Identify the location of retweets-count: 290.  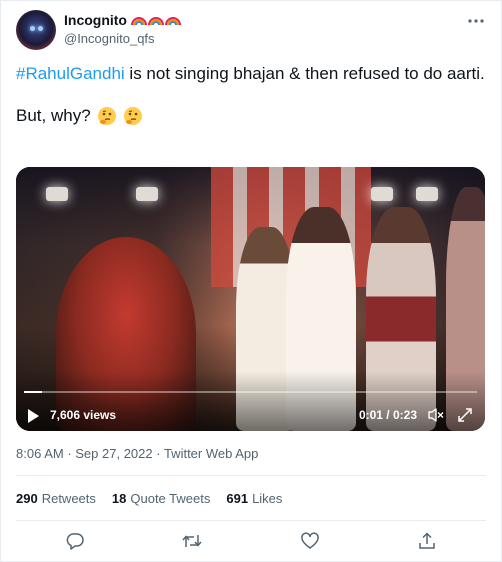
(27, 498).